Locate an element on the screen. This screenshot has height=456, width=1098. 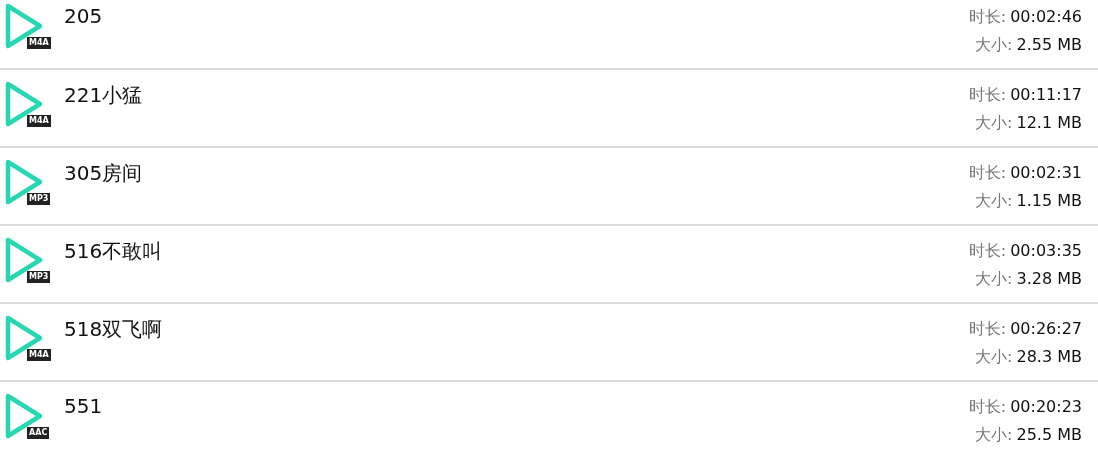
file-title: 221小猛 is located at coordinates (104, 95).